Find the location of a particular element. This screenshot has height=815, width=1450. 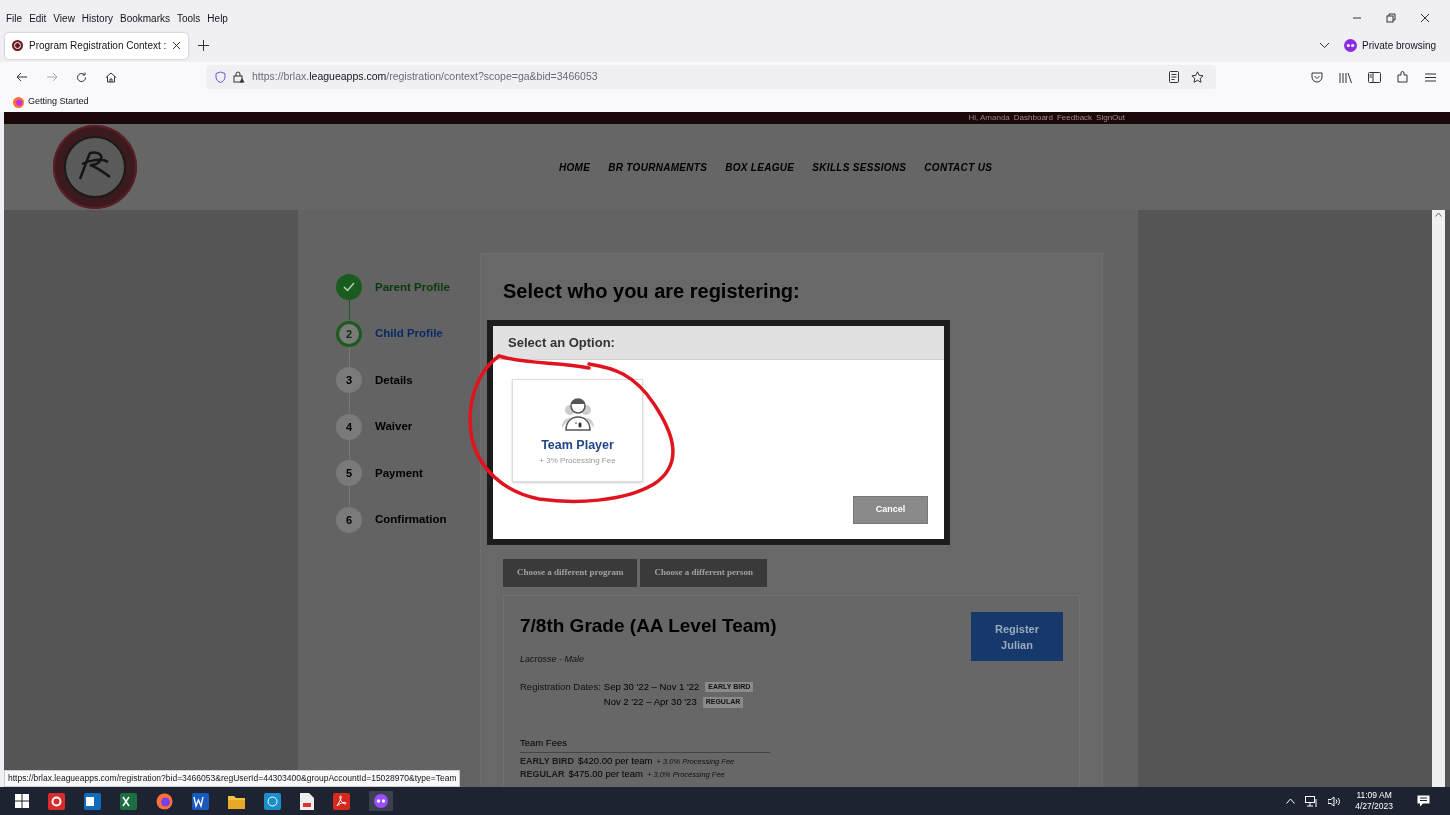

program-subtitle: Lacrosse - Male is located at coordinates (553, 659).